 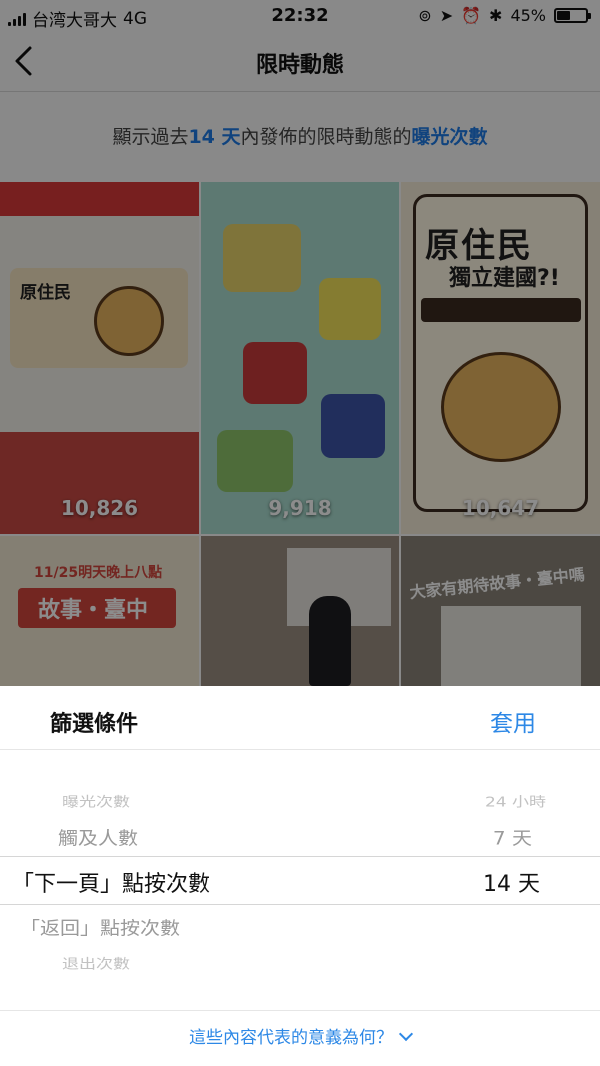 I want to click on period-option: 24 小時, so click(x=515, y=801).